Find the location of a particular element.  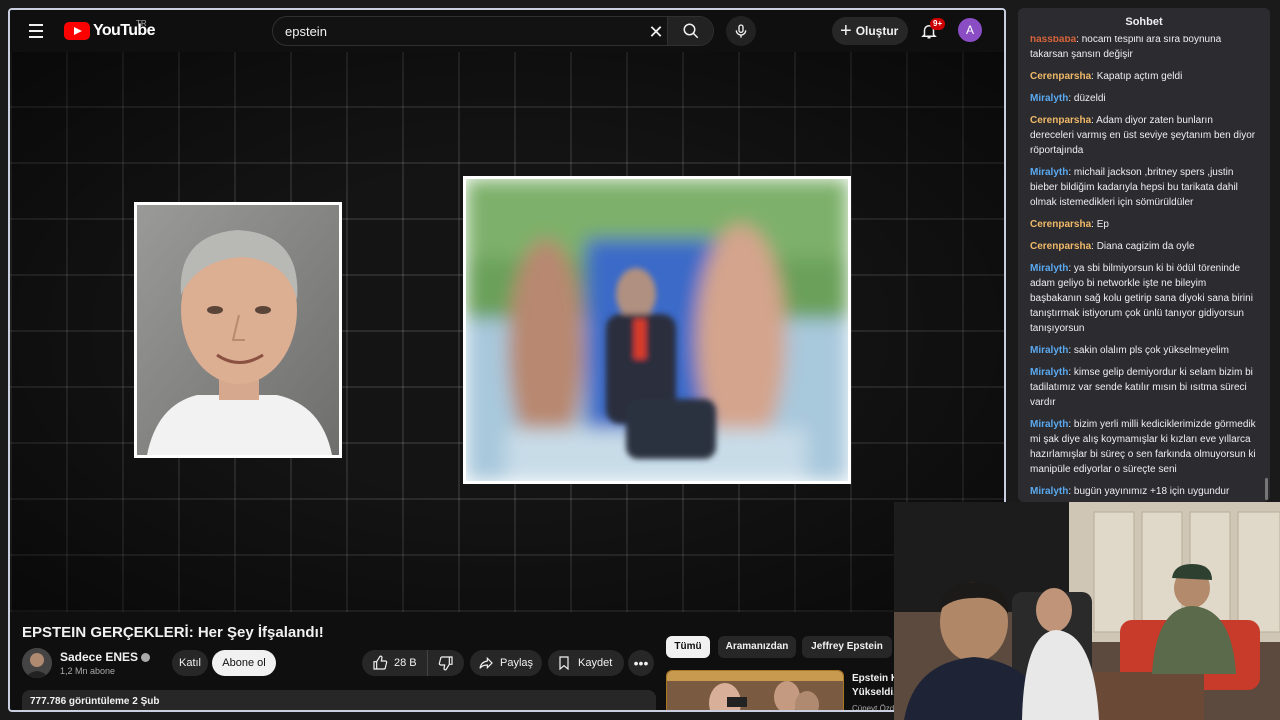

portrait-photo is located at coordinates (238, 330).